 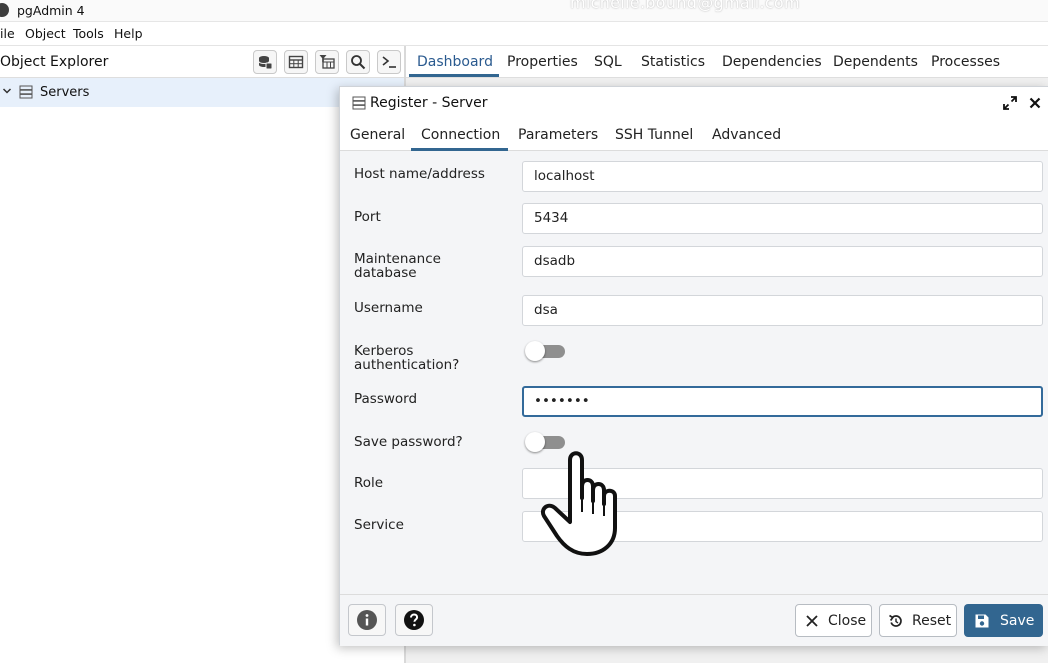 I want to click on username-label: Username, so click(x=388, y=308).